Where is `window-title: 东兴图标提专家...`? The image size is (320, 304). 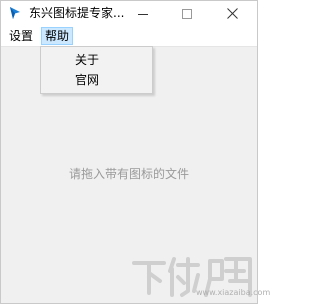 window-title: 东兴图标提专家... is located at coordinates (77, 13).